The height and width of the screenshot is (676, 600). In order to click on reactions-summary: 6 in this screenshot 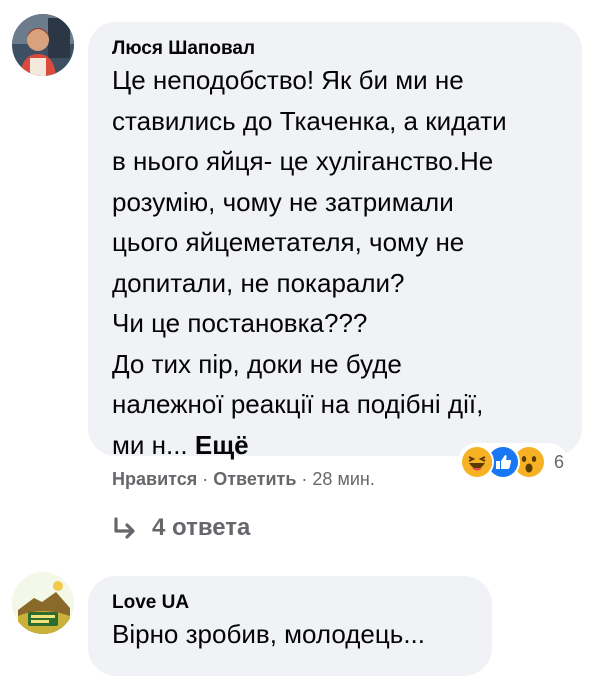, I will do `click(513, 462)`.